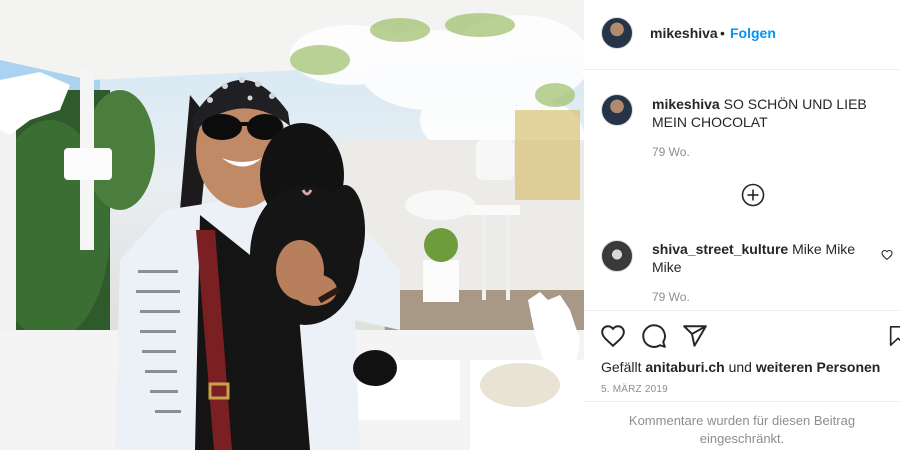 The height and width of the screenshot is (450, 900). I want to click on comments-restricted-line1: Kommentare wurden für diesen Beitrag, so click(742, 420).